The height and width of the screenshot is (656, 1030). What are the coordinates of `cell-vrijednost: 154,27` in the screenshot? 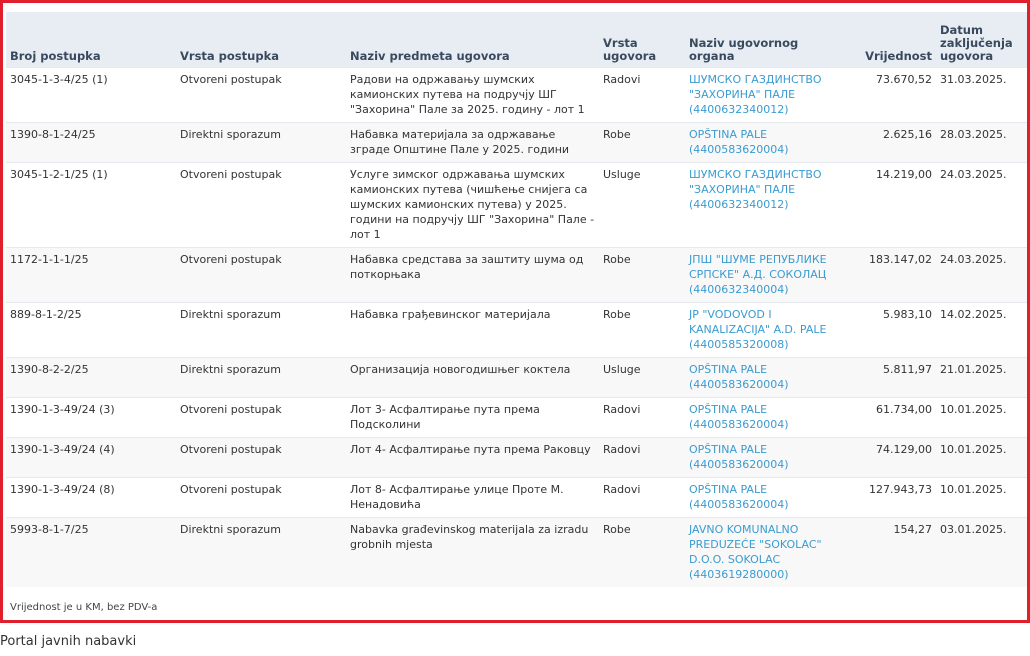 It's located at (889, 552).